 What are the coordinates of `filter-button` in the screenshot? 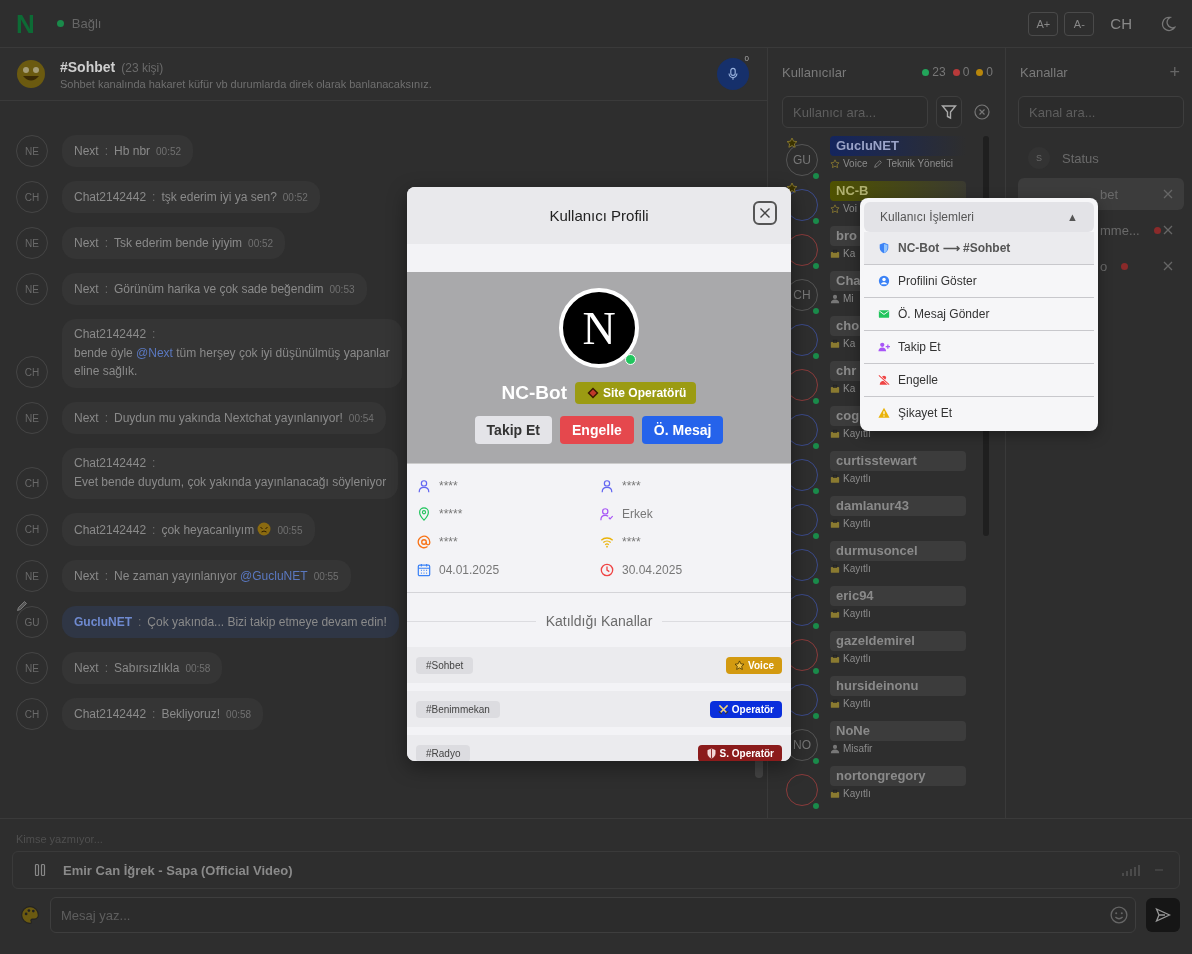 It's located at (949, 112).